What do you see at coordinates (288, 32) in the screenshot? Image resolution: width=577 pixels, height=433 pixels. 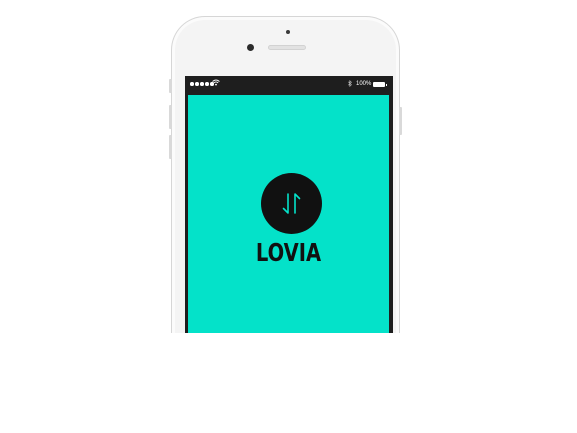 I see `proximity-sensor` at bounding box center [288, 32].